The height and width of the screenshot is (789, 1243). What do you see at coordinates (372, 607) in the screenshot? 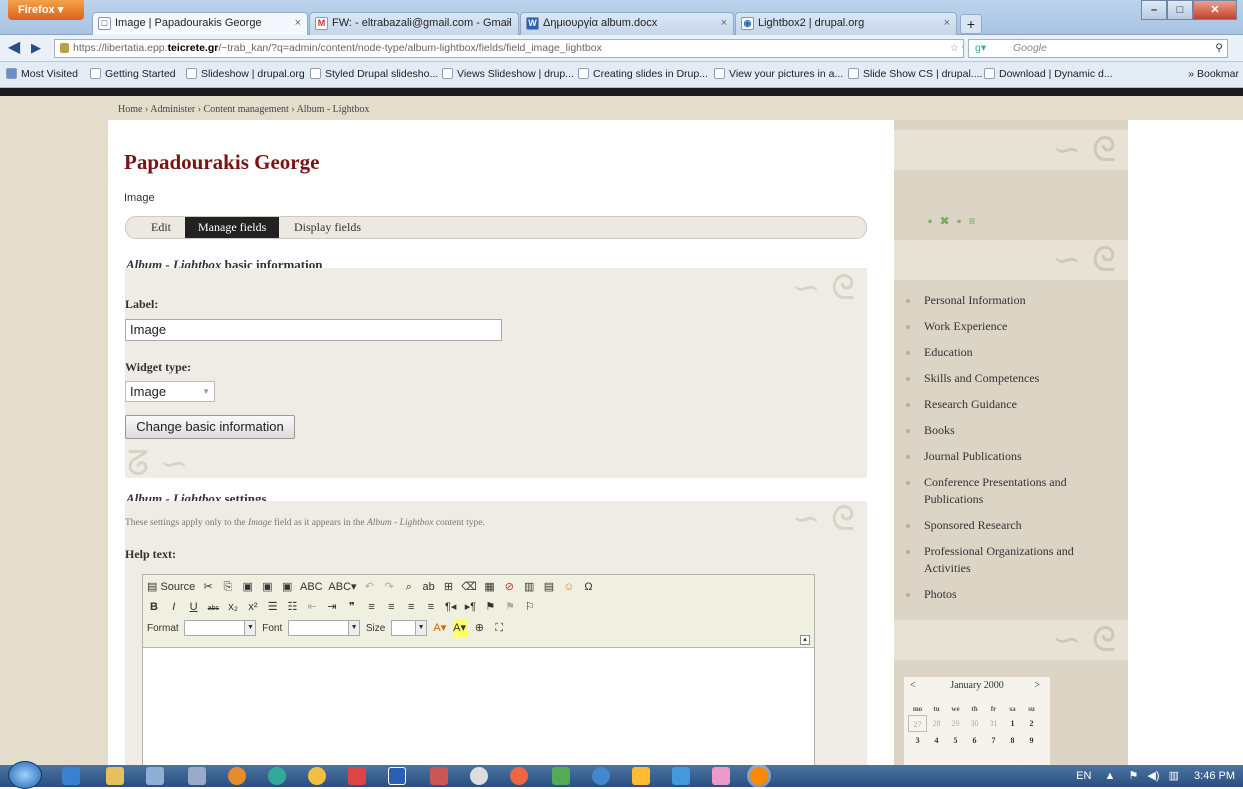
I see `align-left-icon: ≡` at bounding box center [372, 607].